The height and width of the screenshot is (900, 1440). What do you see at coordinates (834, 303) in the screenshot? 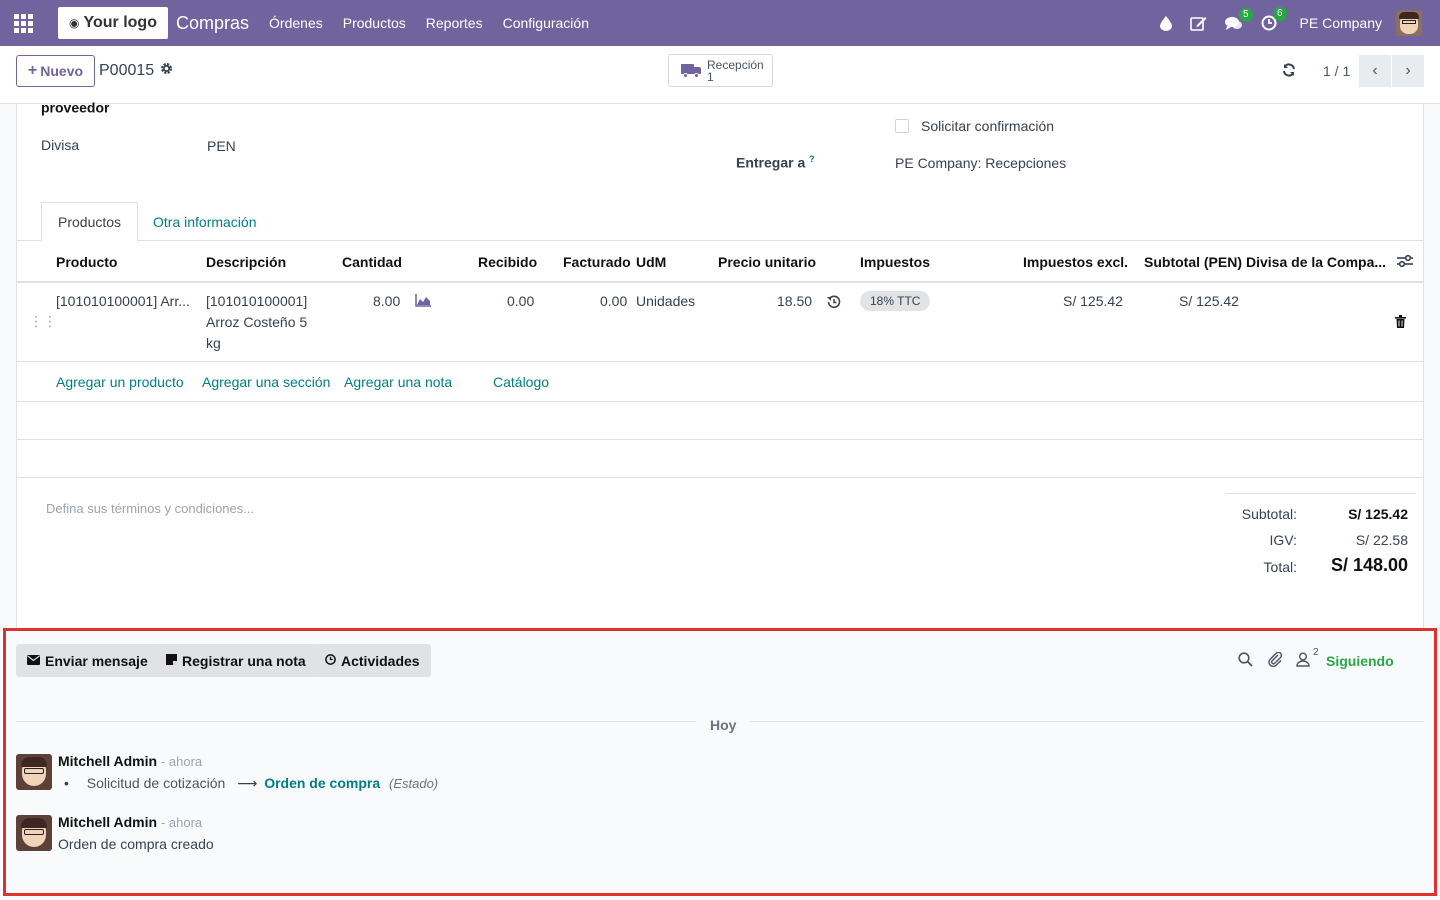
I see `history-icon` at bounding box center [834, 303].